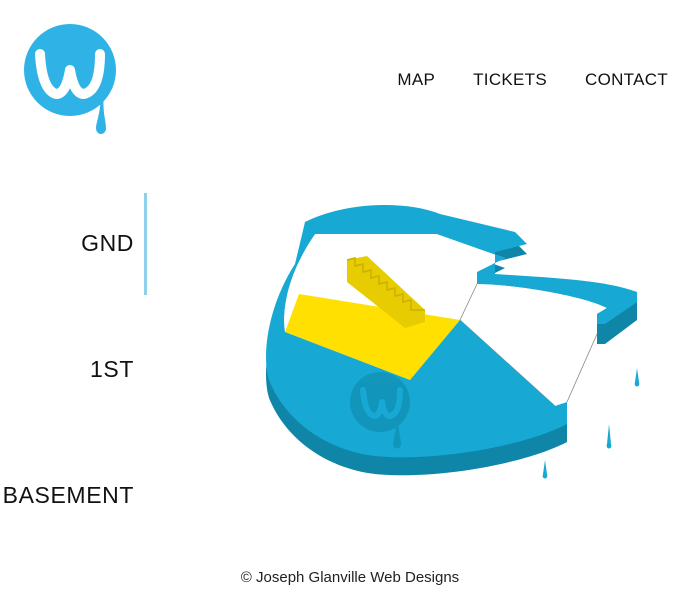 Image resolution: width=700 pixels, height=600 pixels. I want to click on nav-tickets: TICKETS, so click(510, 80).